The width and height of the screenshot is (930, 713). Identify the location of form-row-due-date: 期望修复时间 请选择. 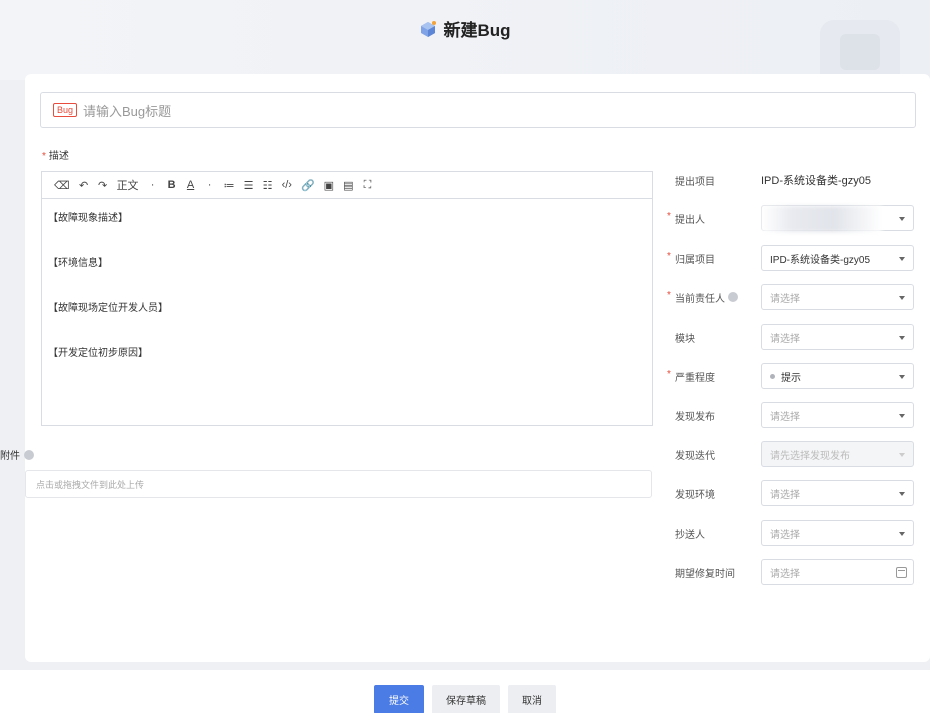
(789, 572).